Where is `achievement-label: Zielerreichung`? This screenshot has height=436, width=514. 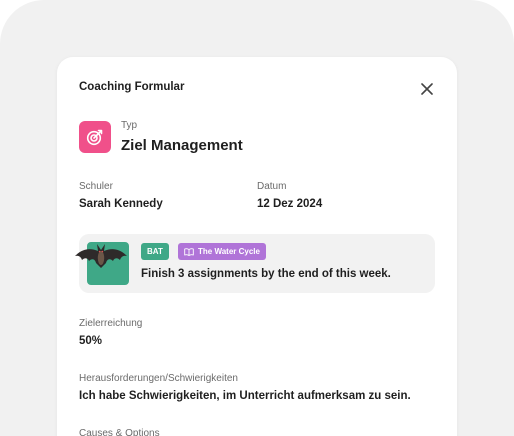
achievement-label: Zielerreichung is located at coordinates (111, 323).